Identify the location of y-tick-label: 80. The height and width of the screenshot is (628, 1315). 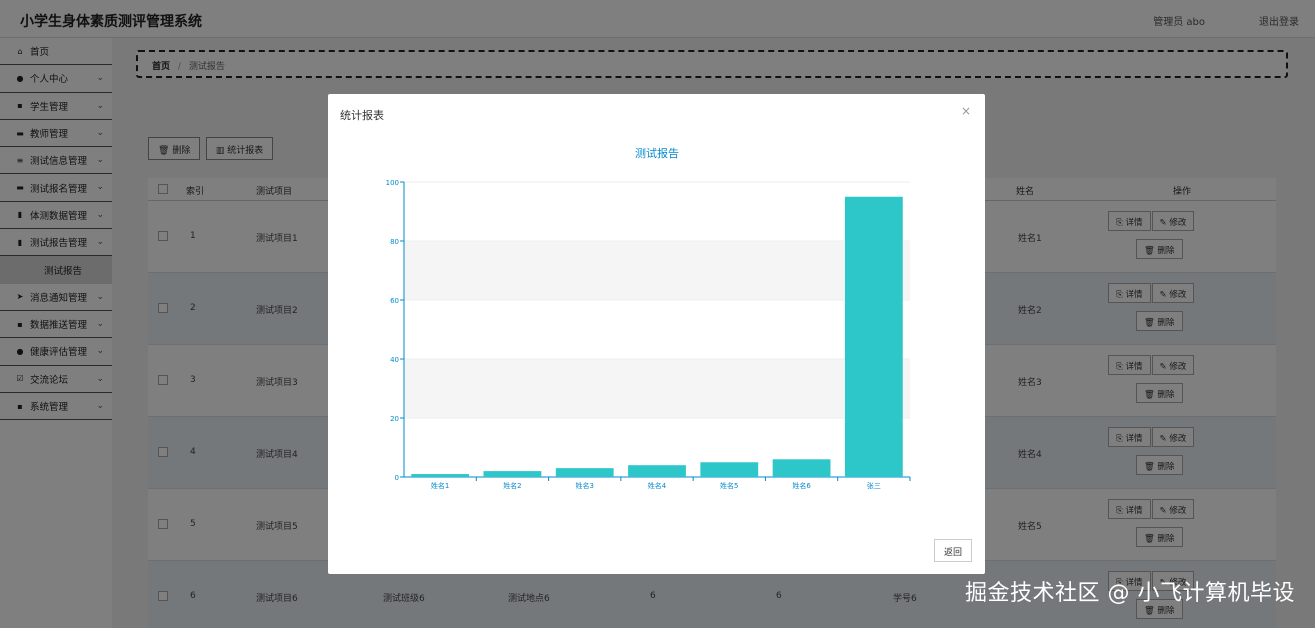
(394, 242).